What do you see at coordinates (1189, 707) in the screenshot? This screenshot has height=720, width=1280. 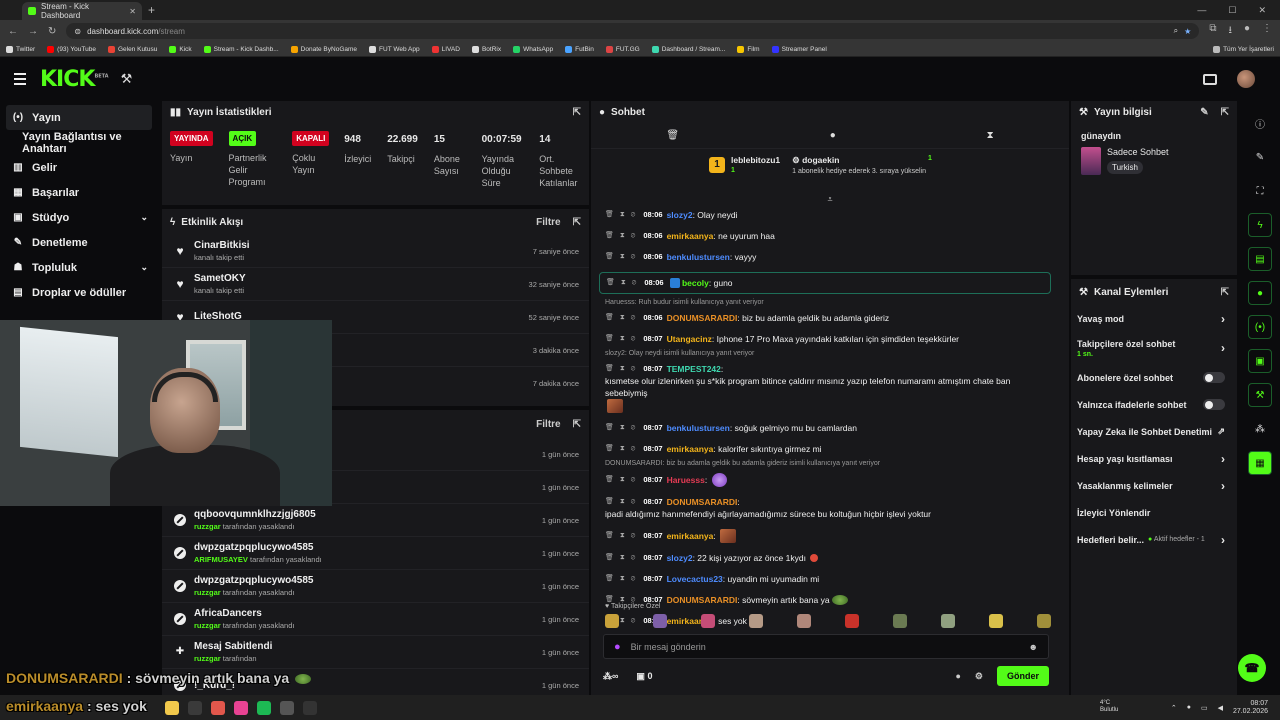 I see `mic-tray-icon: ●` at bounding box center [1189, 707].